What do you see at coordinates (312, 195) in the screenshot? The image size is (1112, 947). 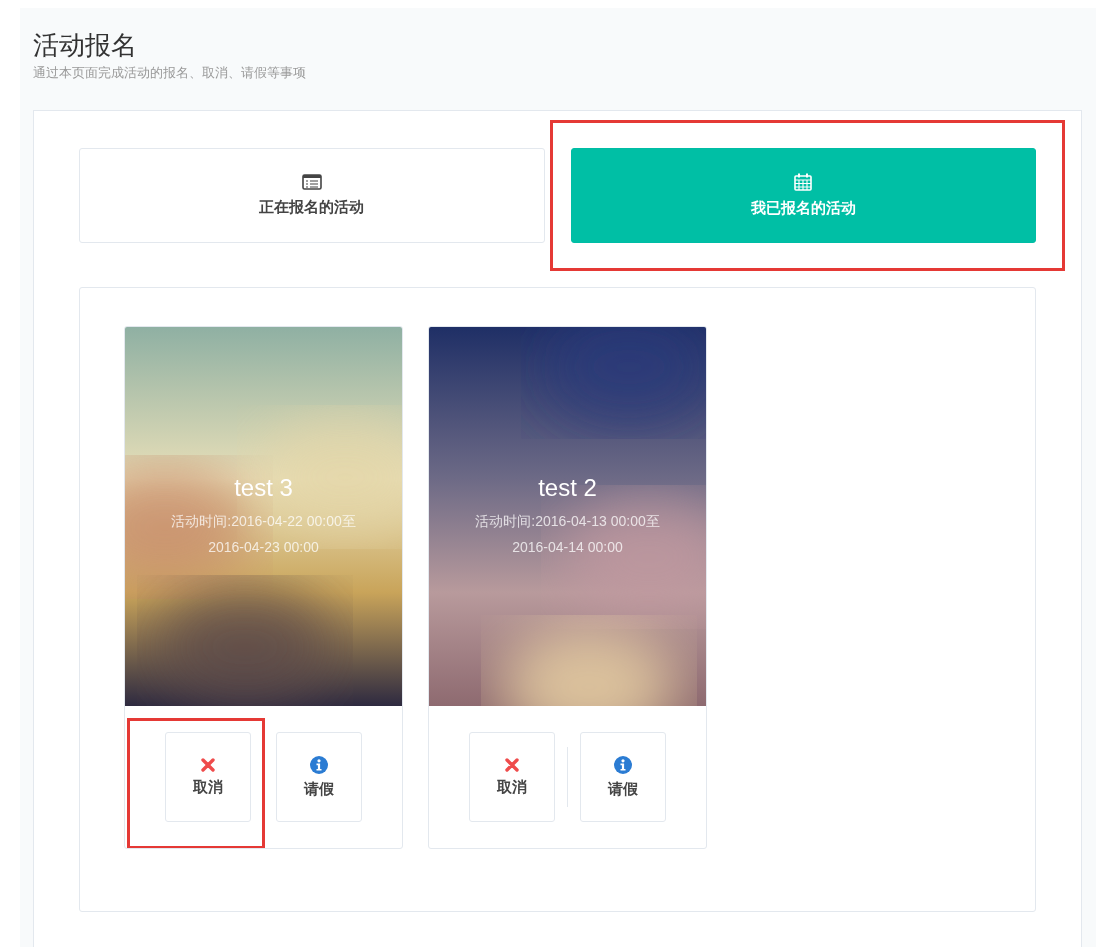 I see `tab: 正在报名的活动` at bounding box center [312, 195].